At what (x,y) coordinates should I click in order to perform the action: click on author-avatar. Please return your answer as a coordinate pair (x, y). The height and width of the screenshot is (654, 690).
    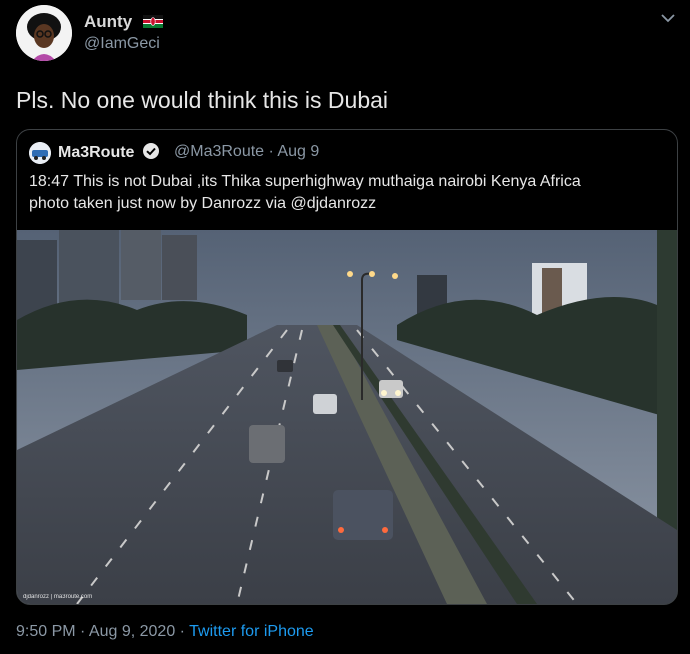
    Looking at the image, I should click on (44, 33).